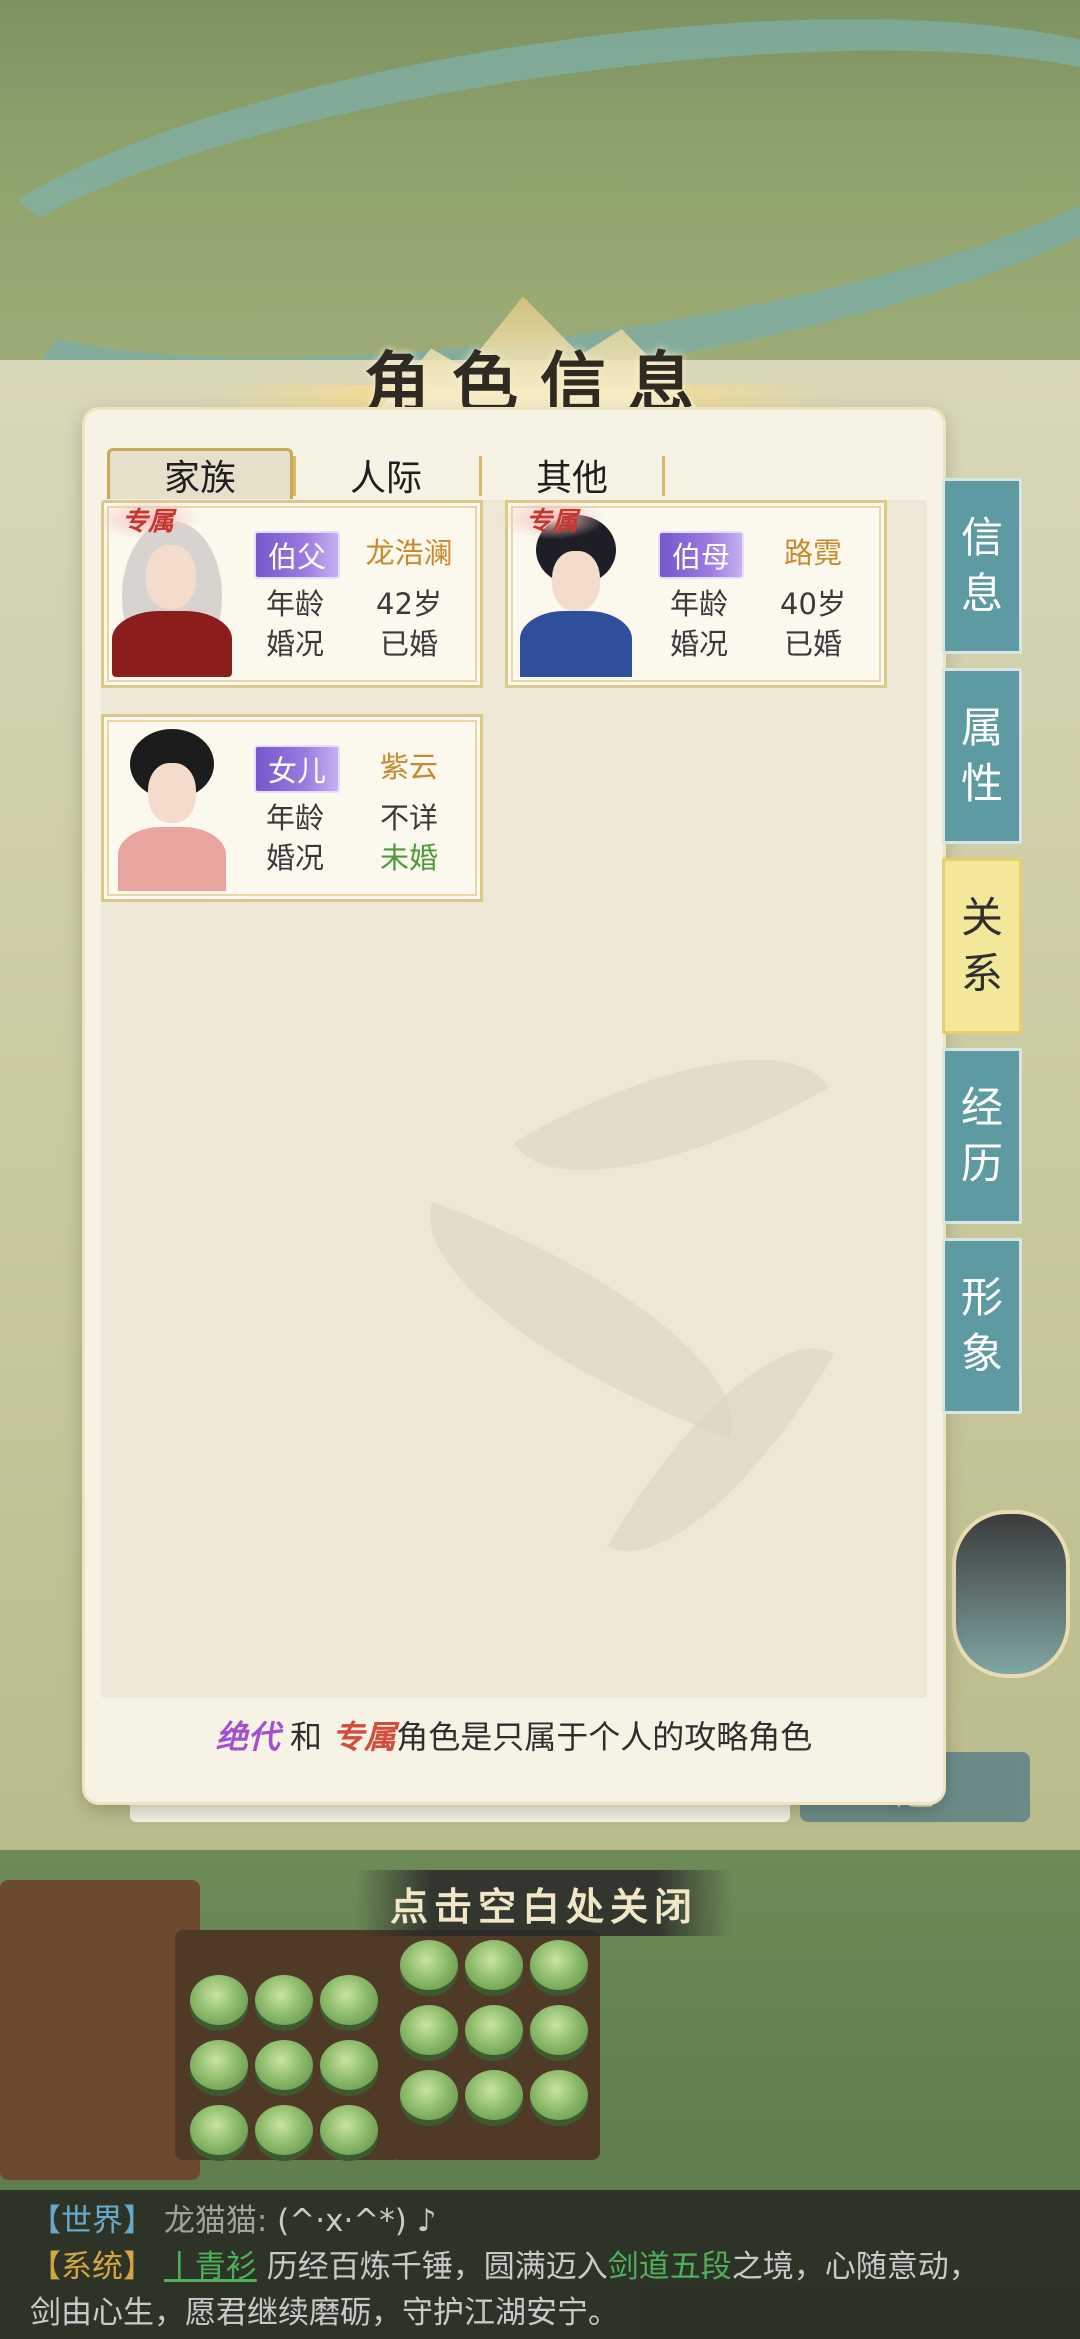 This screenshot has width=1080, height=2339. What do you see at coordinates (306, 1737) in the screenshot?
I see `footnote-and: 和` at bounding box center [306, 1737].